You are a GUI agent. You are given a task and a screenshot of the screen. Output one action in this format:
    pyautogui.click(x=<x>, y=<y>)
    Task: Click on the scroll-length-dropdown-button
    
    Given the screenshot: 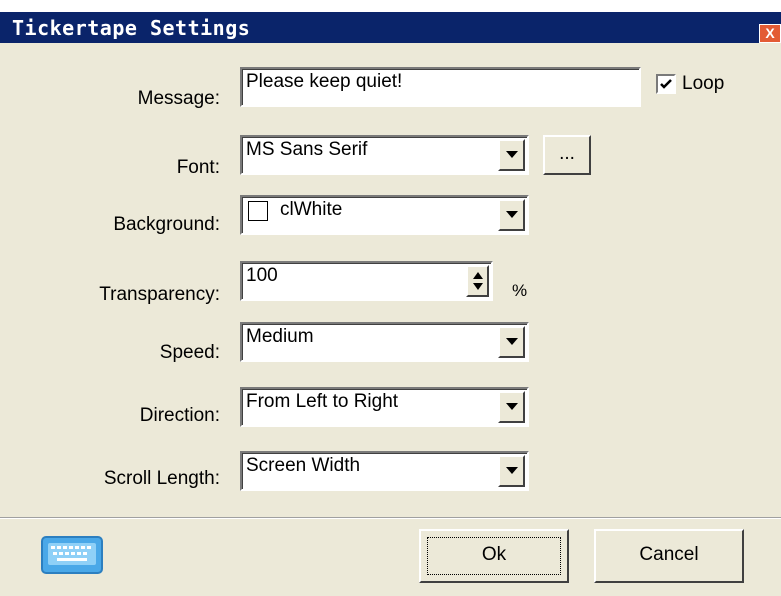 What is the action you would take?
    pyautogui.click(x=511, y=471)
    